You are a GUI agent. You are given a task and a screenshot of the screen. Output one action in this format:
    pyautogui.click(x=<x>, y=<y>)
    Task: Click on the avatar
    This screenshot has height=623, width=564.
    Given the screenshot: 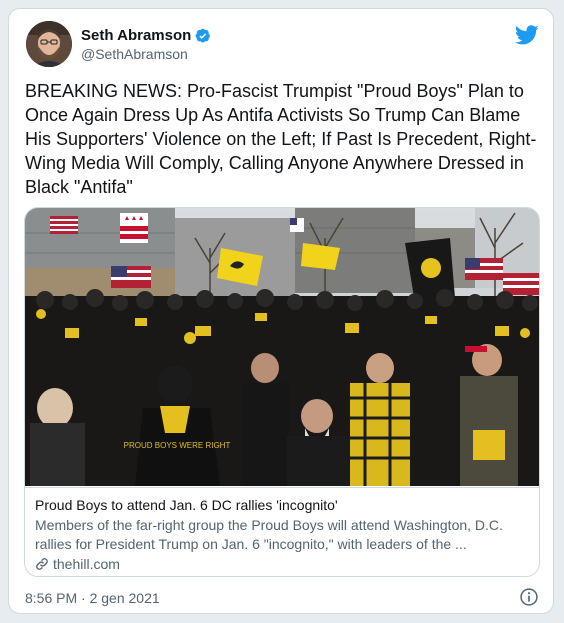 What is the action you would take?
    pyautogui.click(x=49, y=44)
    